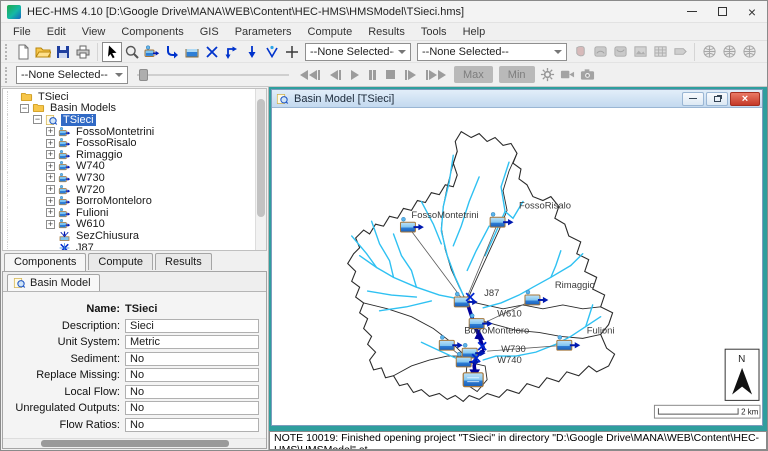 Image resolution: width=768 pixels, height=451 pixels. I want to click on menu-help: Help, so click(474, 32).